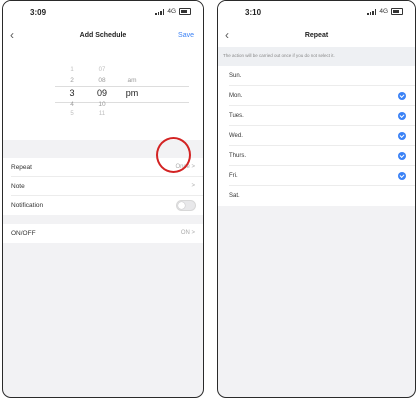 The width and height of the screenshot is (418, 400). I want to click on page-title: Add Schedule, so click(103, 35).